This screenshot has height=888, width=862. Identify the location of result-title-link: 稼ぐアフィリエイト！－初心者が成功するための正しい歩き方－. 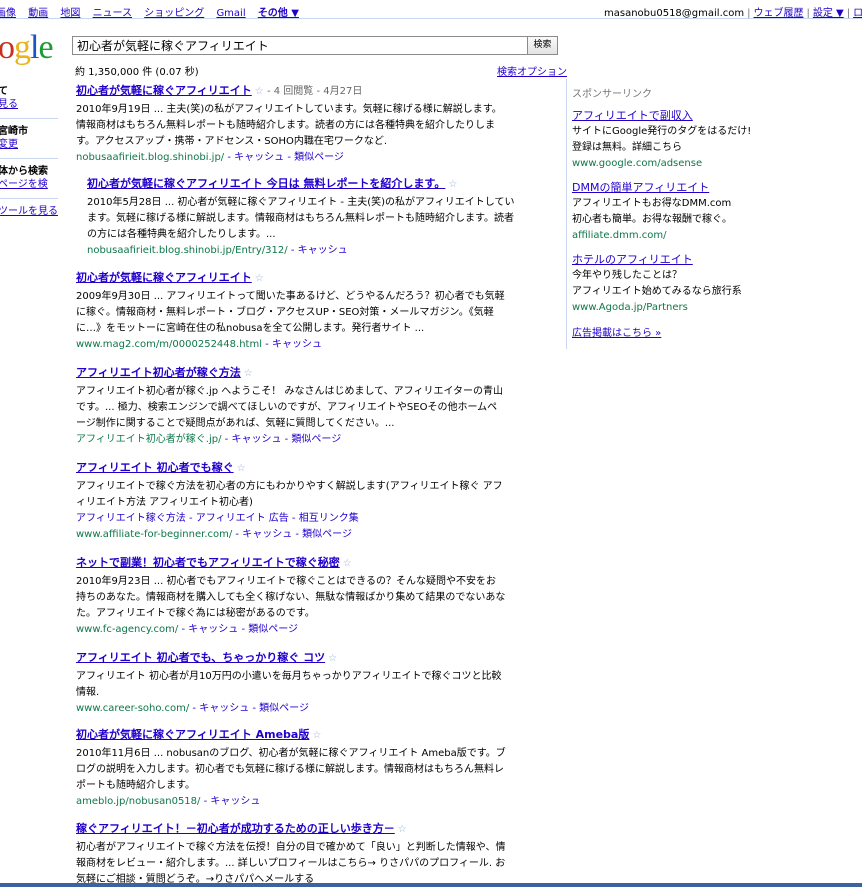
(235, 828).